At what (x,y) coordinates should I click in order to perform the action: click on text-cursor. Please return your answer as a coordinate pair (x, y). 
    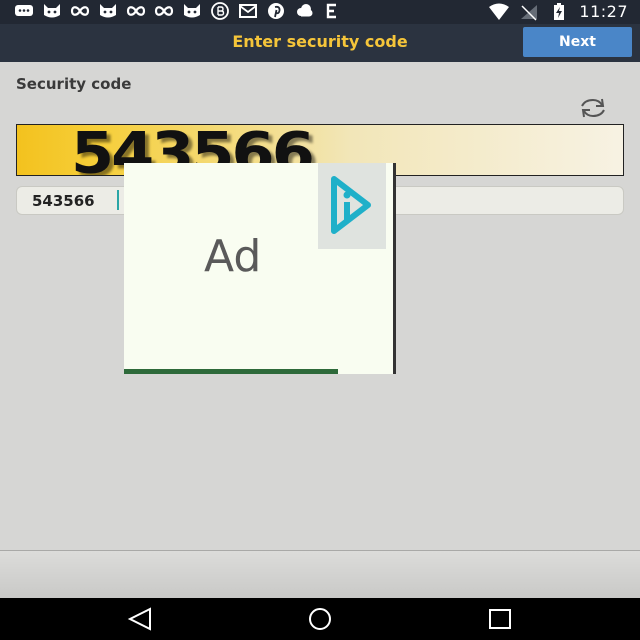
    Looking at the image, I should click on (118, 200).